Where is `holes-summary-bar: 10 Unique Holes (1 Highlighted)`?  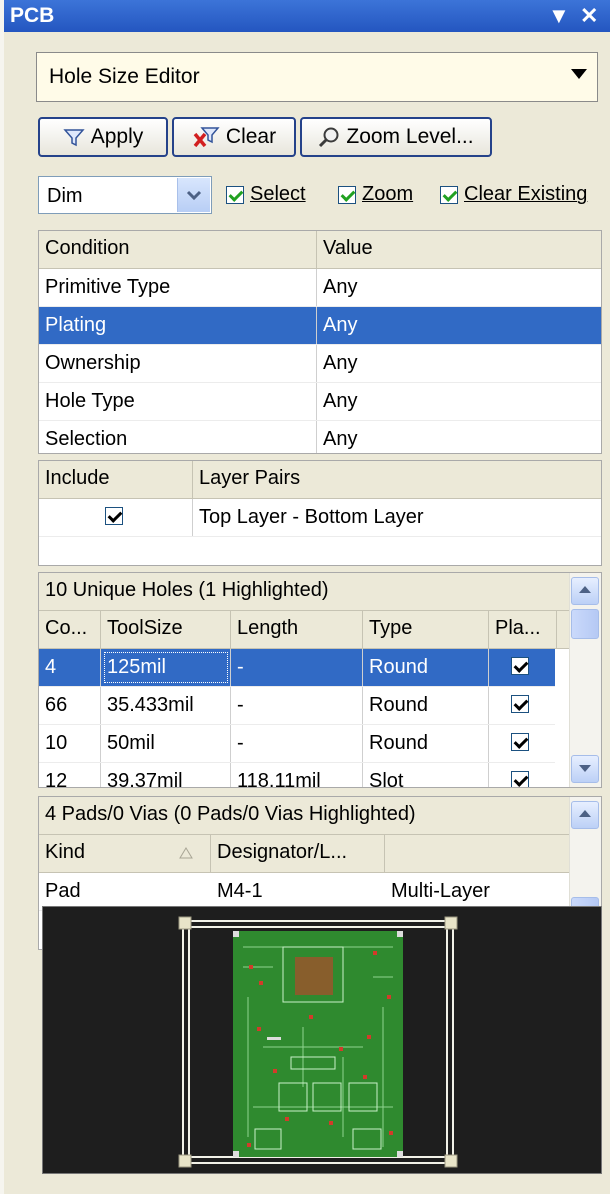 holes-summary-bar: 10 Unique Holes (1 Highlighted) is located at coordinates (304, 592).